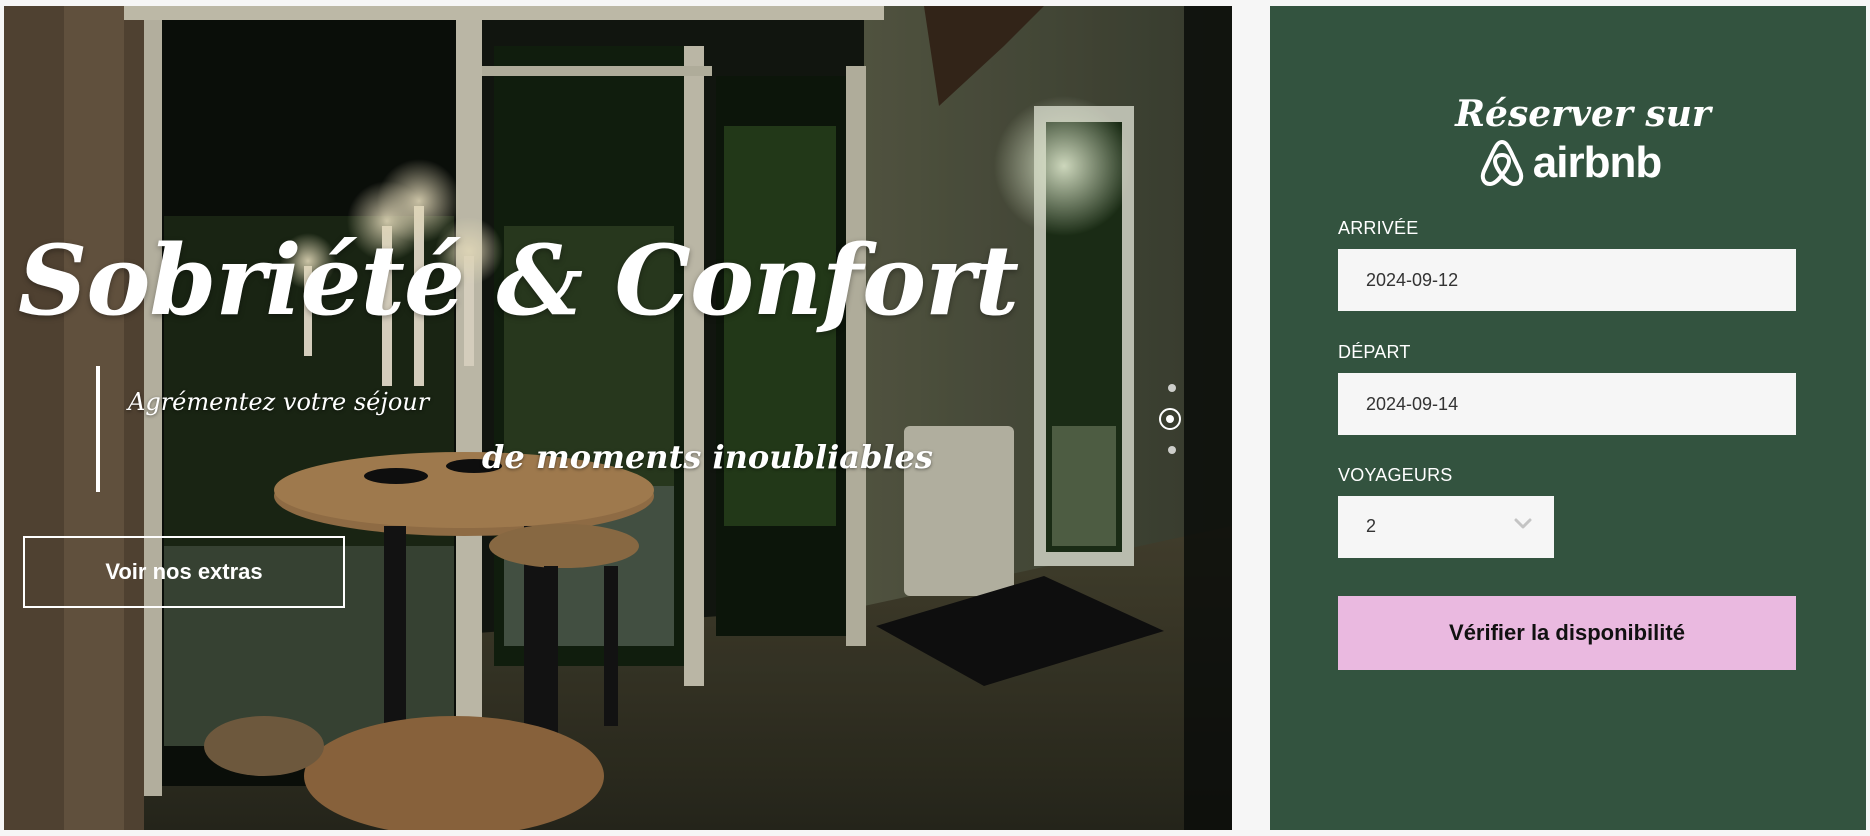 Image resolution: width=1870 pixels, height=836 pixels. What do you see at coordinates (1371, 526) in the screenshot?
I see `guests-select-value: 2` at bounding box center [1371, 526].